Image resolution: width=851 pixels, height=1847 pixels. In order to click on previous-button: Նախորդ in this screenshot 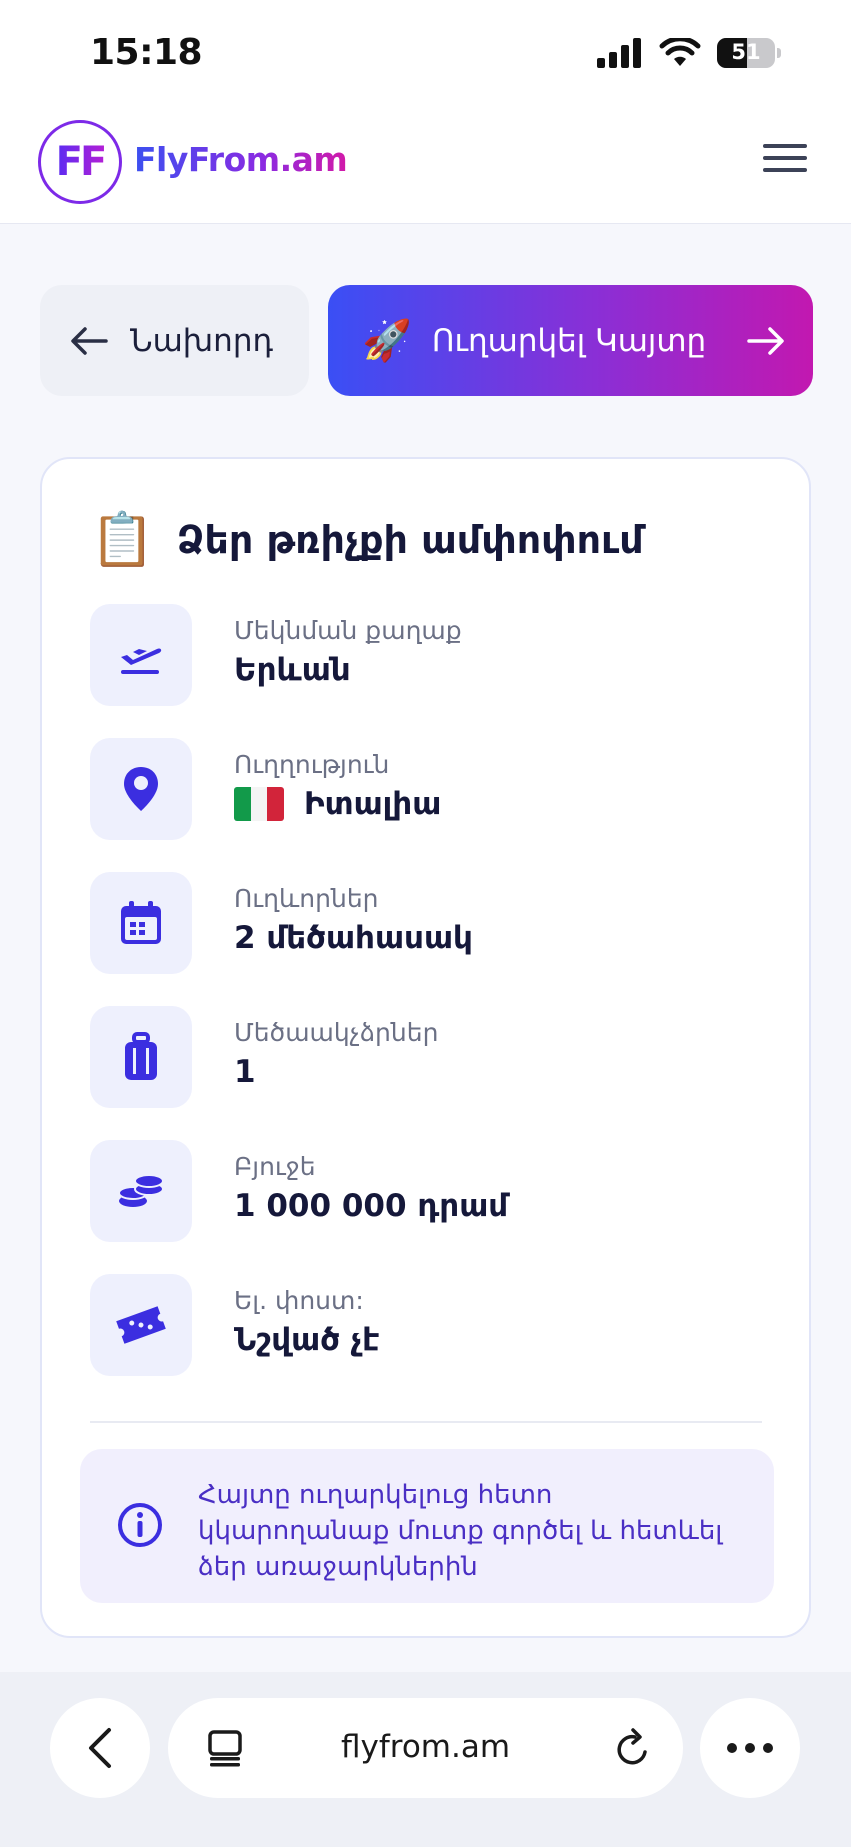, I will do `click(174, 340)`.